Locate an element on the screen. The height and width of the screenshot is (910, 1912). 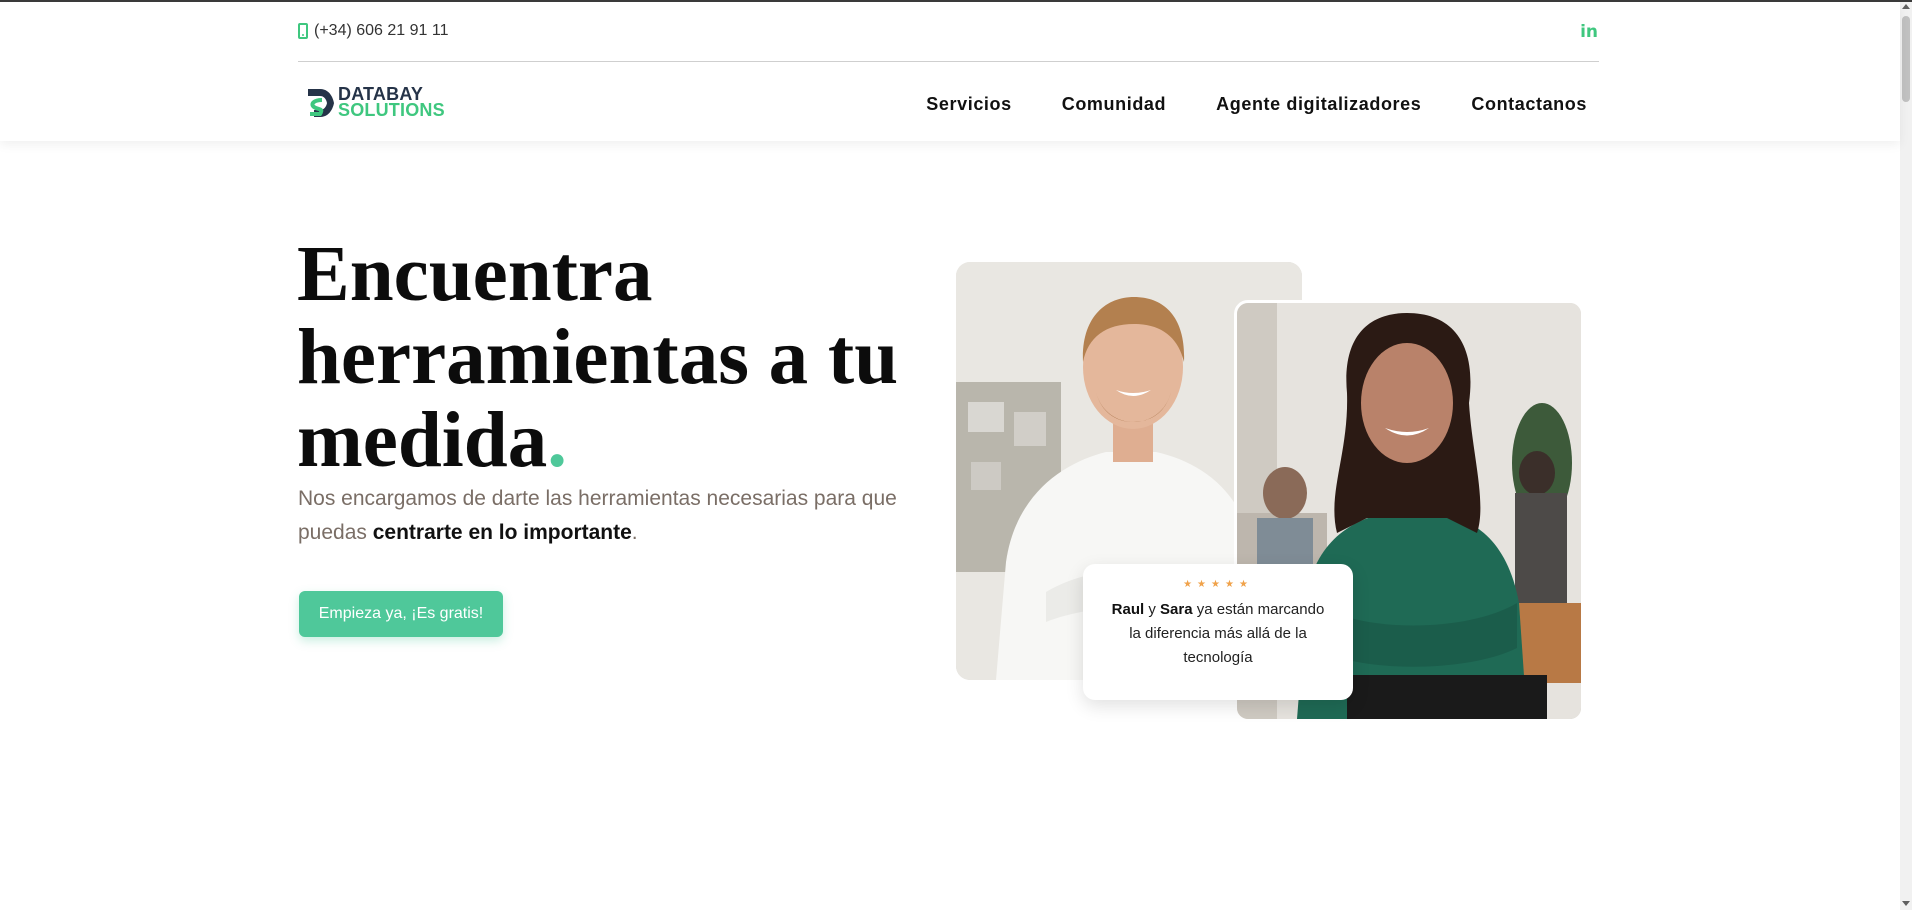
linkedin-icon: in is located at coordinates (1589, 32).